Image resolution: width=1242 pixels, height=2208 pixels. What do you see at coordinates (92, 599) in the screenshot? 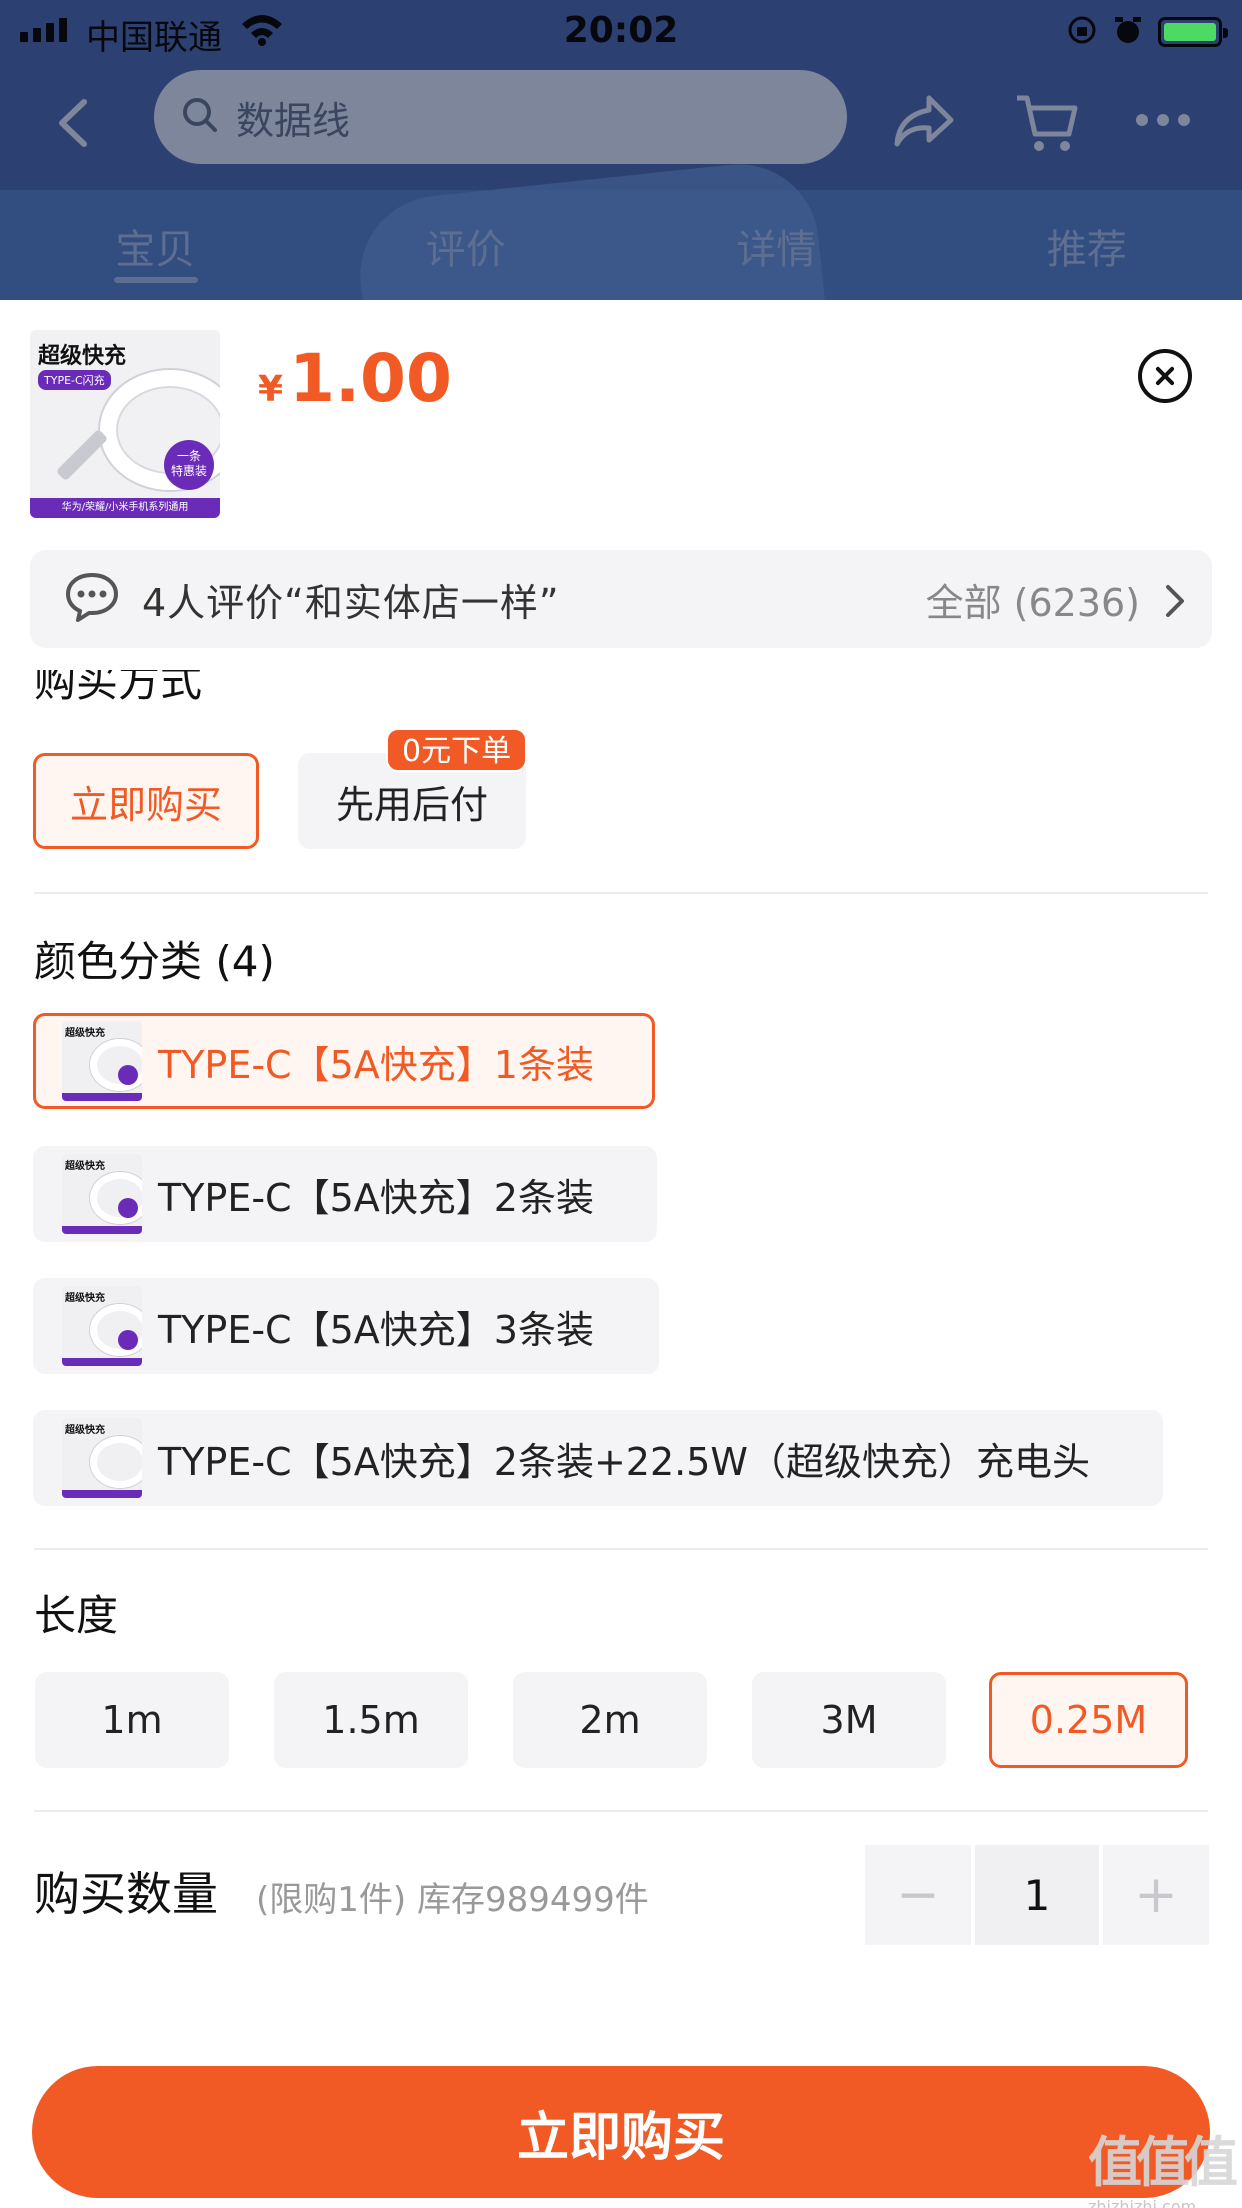
I see `chat-bubble-icon` at bounding box center [92, 599].